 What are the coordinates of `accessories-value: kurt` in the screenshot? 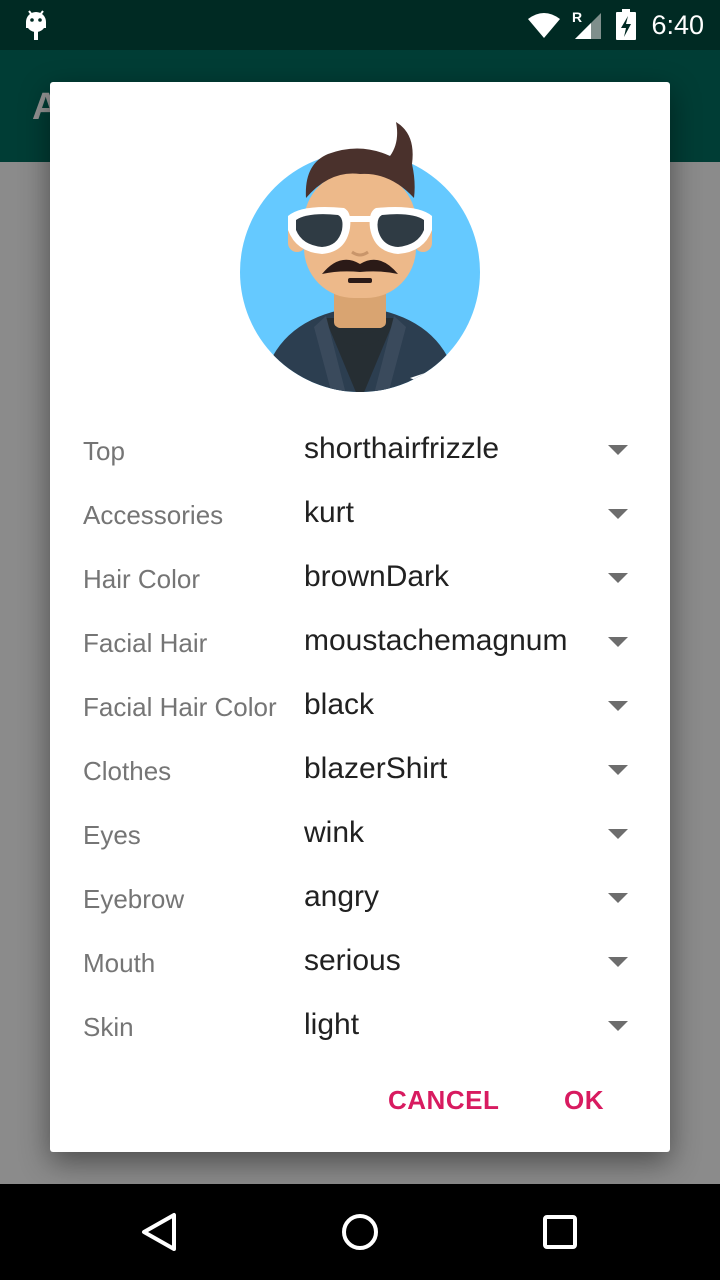 It's located at (329, 512).